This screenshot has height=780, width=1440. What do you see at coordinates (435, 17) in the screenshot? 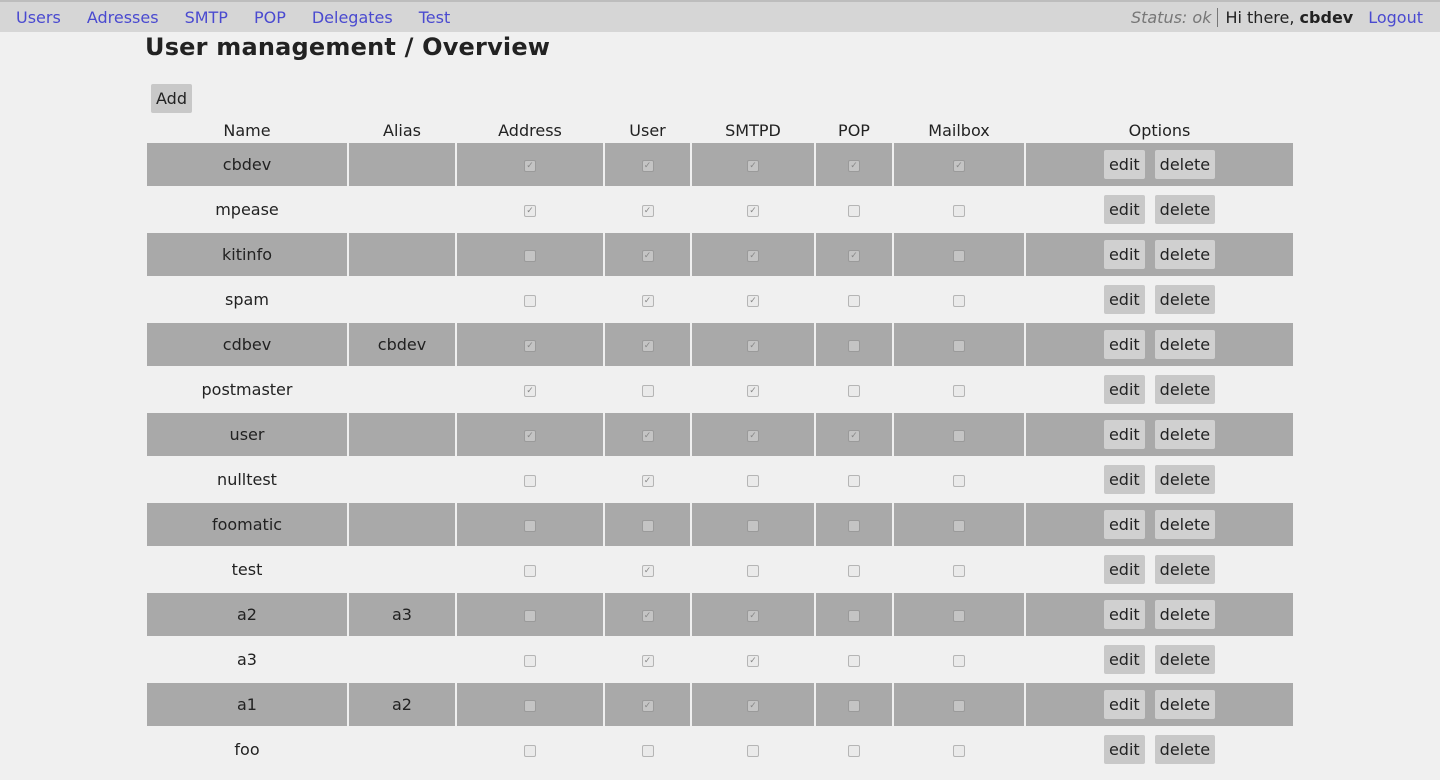
I see `nav-test: Test` at bounding box center [435, 17].